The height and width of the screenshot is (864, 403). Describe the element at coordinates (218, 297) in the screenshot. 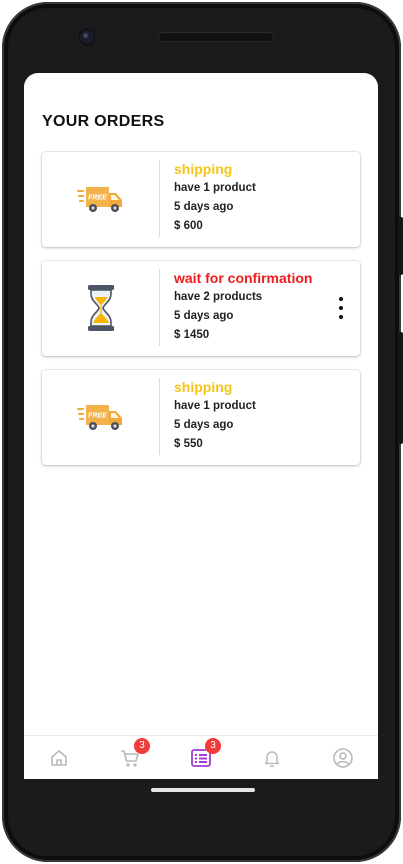

I see `order-product-count: have 2 products` at that location.